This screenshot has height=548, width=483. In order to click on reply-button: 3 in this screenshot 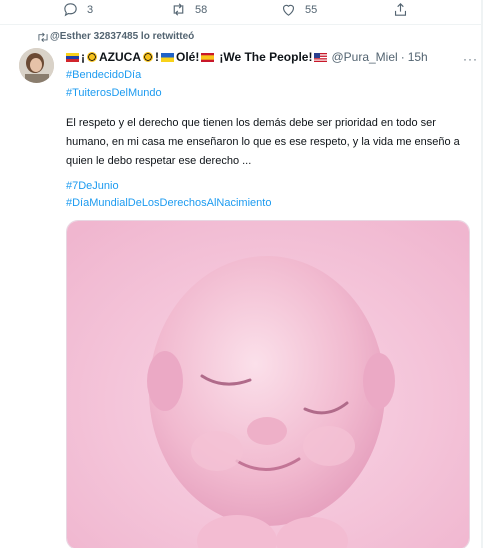, I will do `click(77, 9)`.